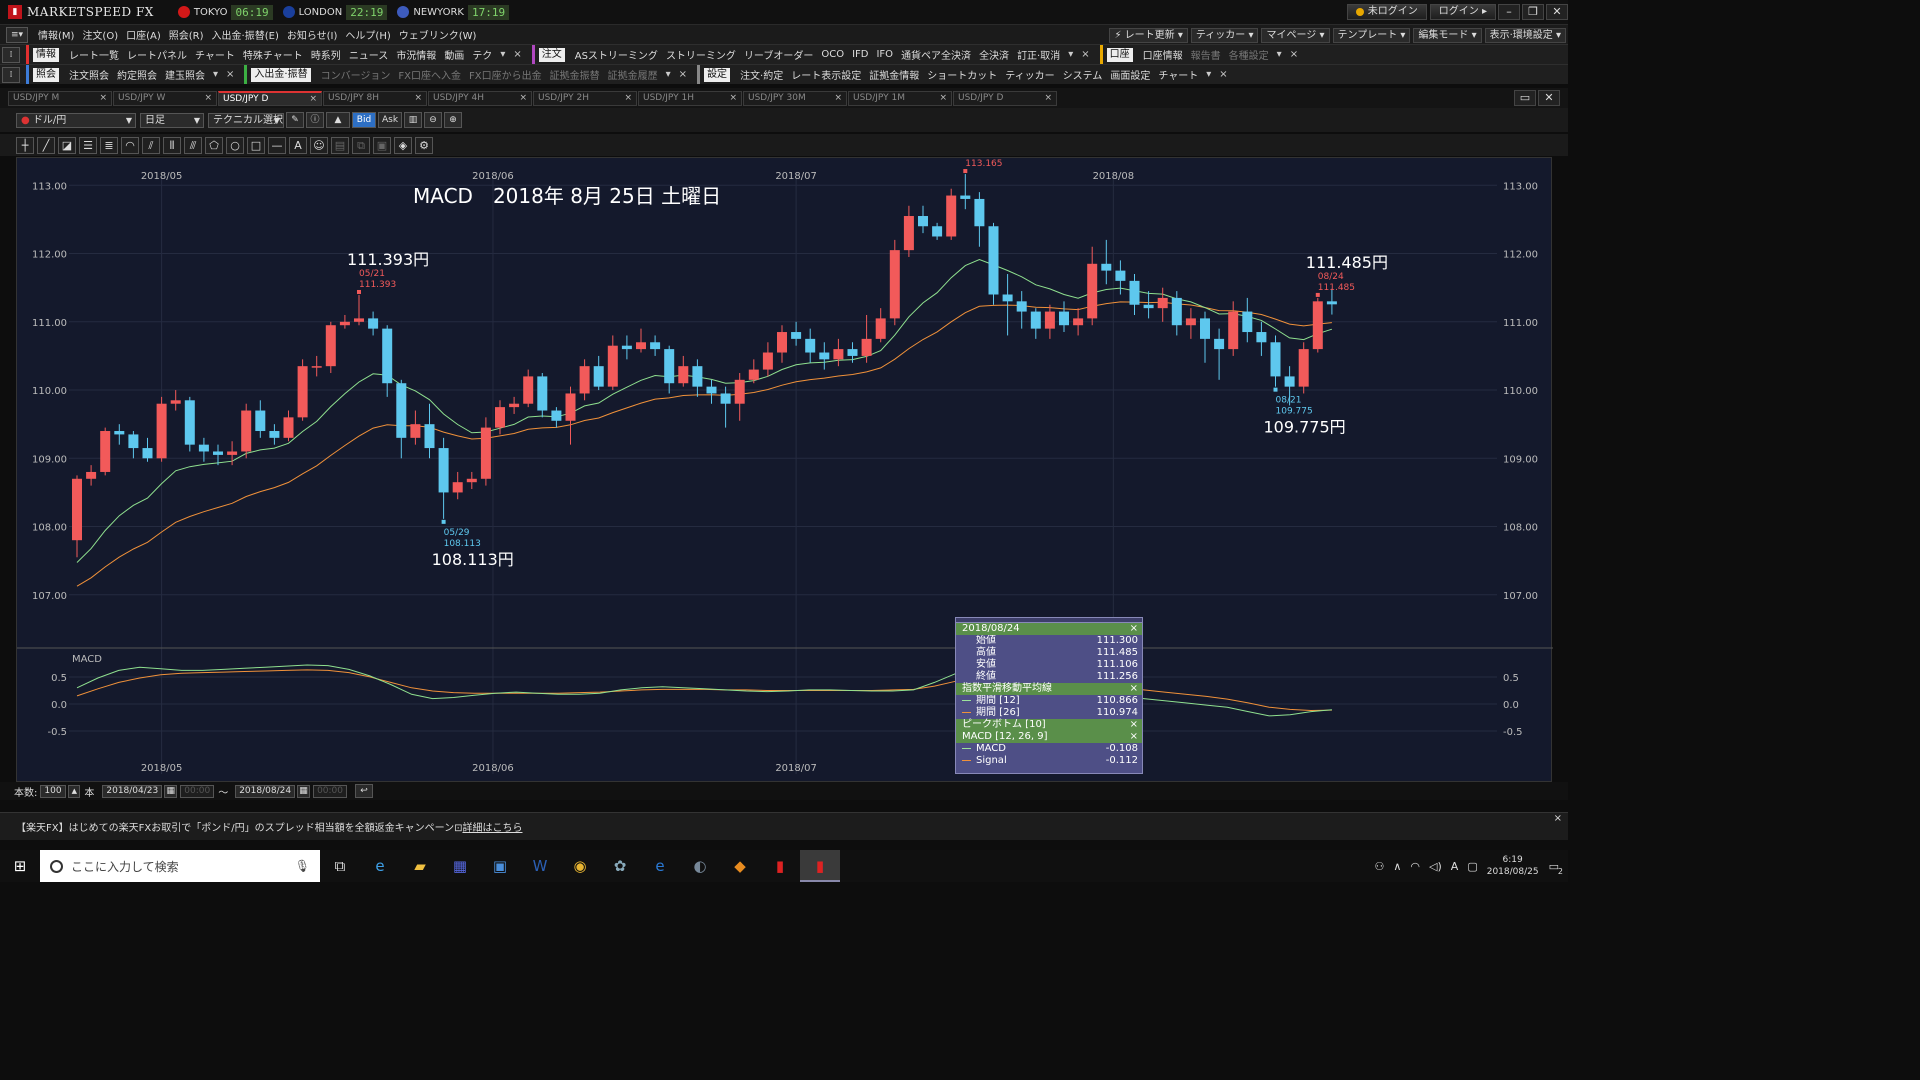 The height and width of the screenshot is (1080, 1920). Describe the element at coordinates (505, 74) in the screenshot. I see `nav-item: FX口座から出金` at that location.